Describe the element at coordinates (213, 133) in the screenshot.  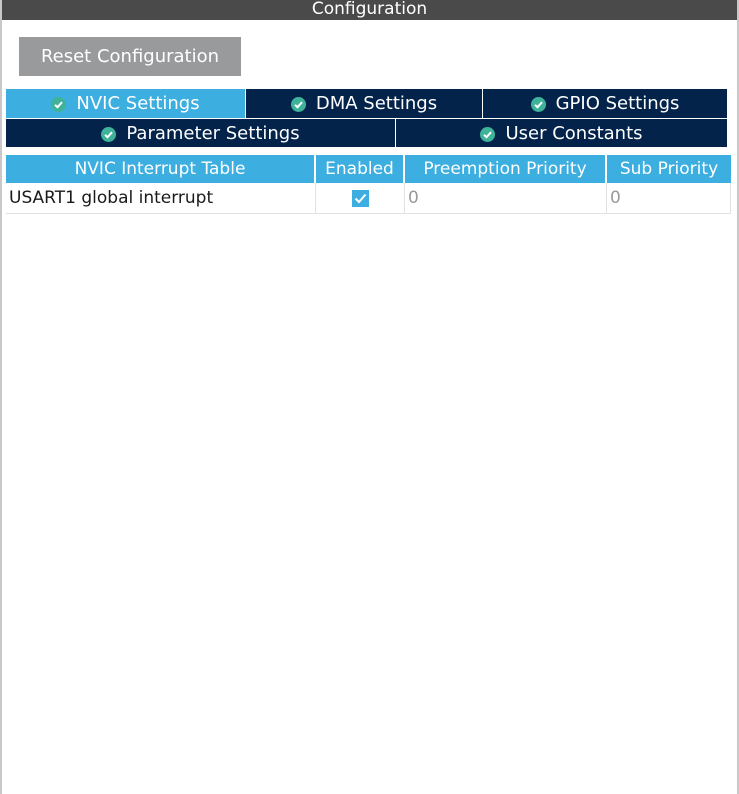
I see `tab-label: Parameter Settings` at that location.